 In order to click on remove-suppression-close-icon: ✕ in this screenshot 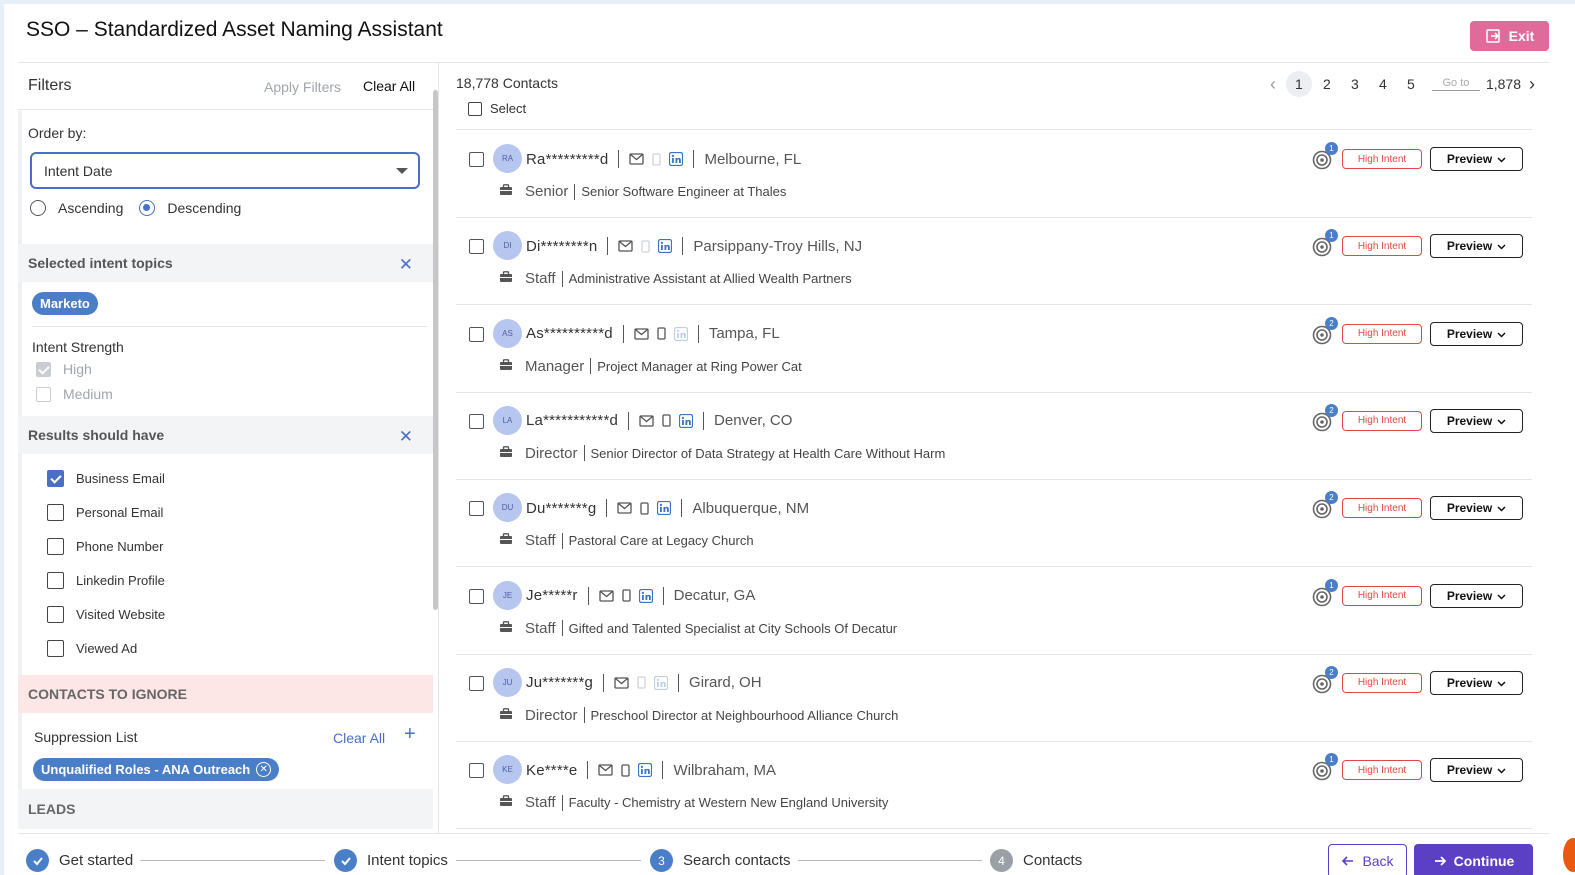, I will do `click(264, 769)`.